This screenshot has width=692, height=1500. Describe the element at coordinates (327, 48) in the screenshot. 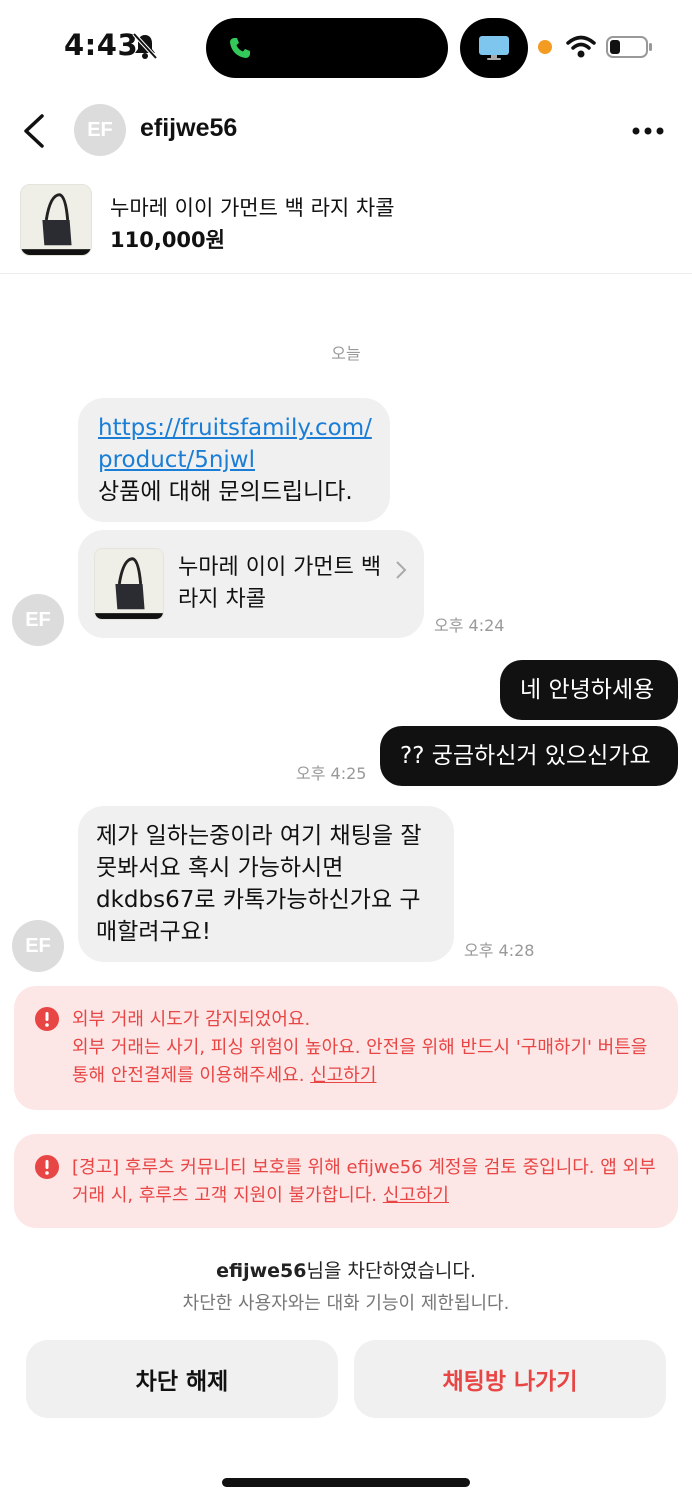

I see `dynamic-island` at that location.